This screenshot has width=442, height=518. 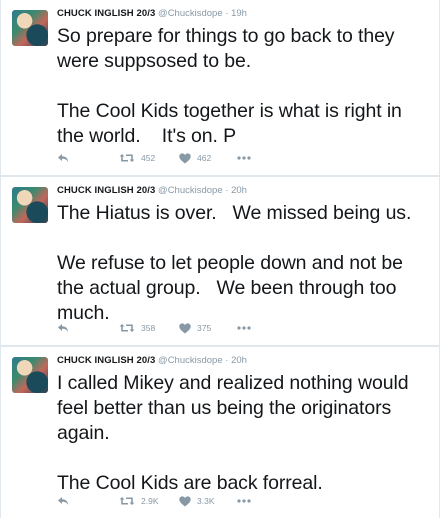 What do you see at coordinates (195, 328) in the screenshot?
I see `like-button: 375` at bounding box center [195, 328].